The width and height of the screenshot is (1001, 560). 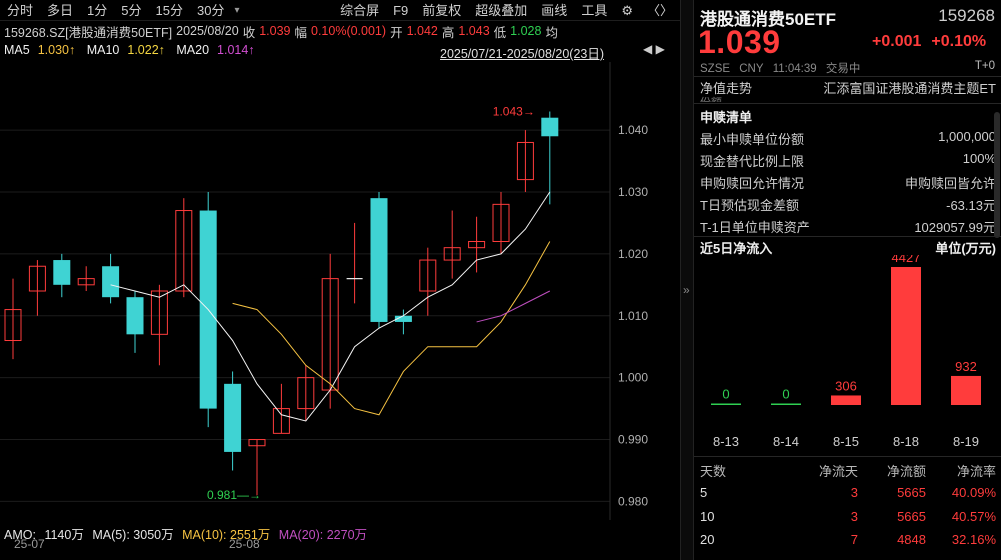 What do you see at coordinates (60, 10) in the screenshot?
I see `tab-multiday: 多日` at bounding box center [60, 10].